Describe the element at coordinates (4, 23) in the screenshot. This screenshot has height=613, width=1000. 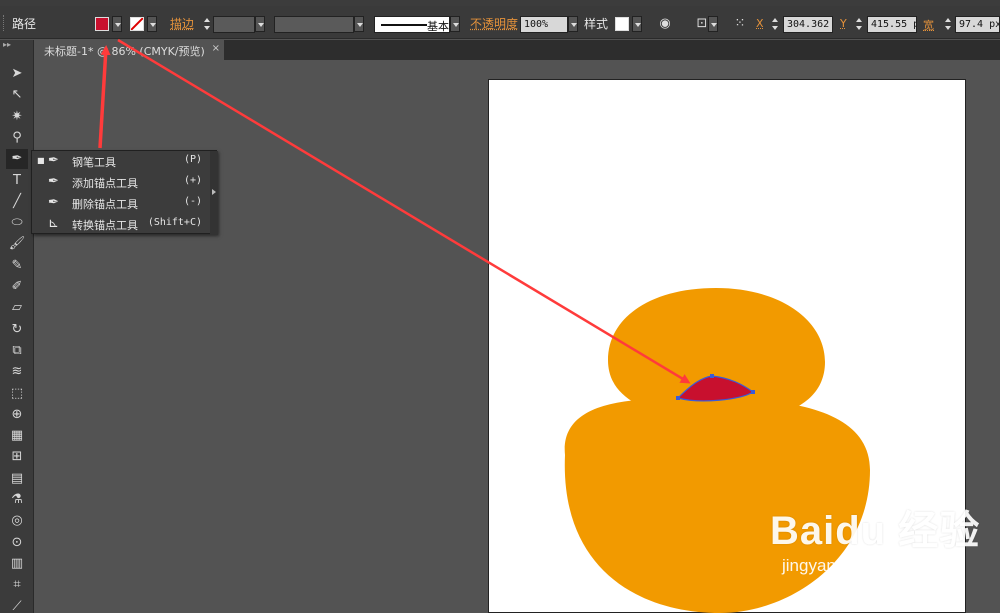
I see `control-bar-grip` at that location.